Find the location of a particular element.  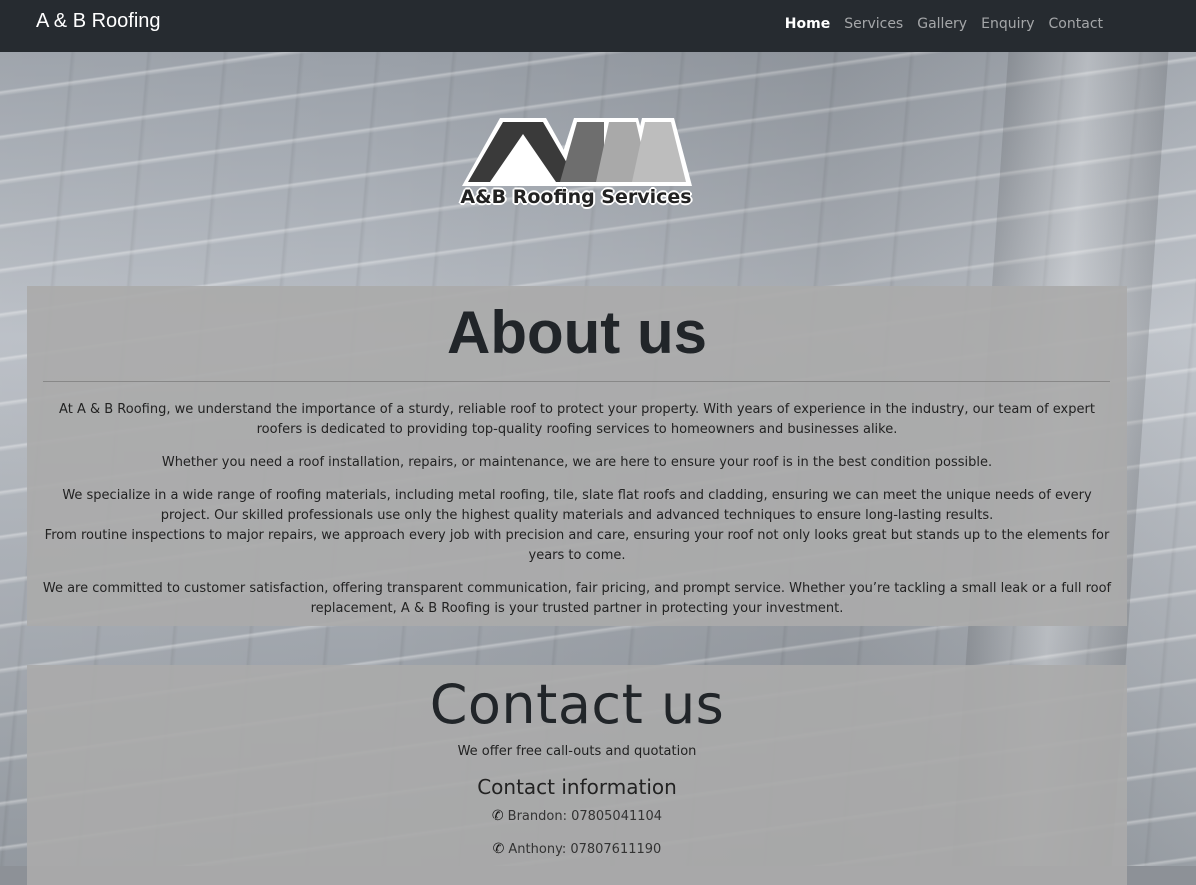

brand-link: A & B Roofing is located at coordinates (98, 21).